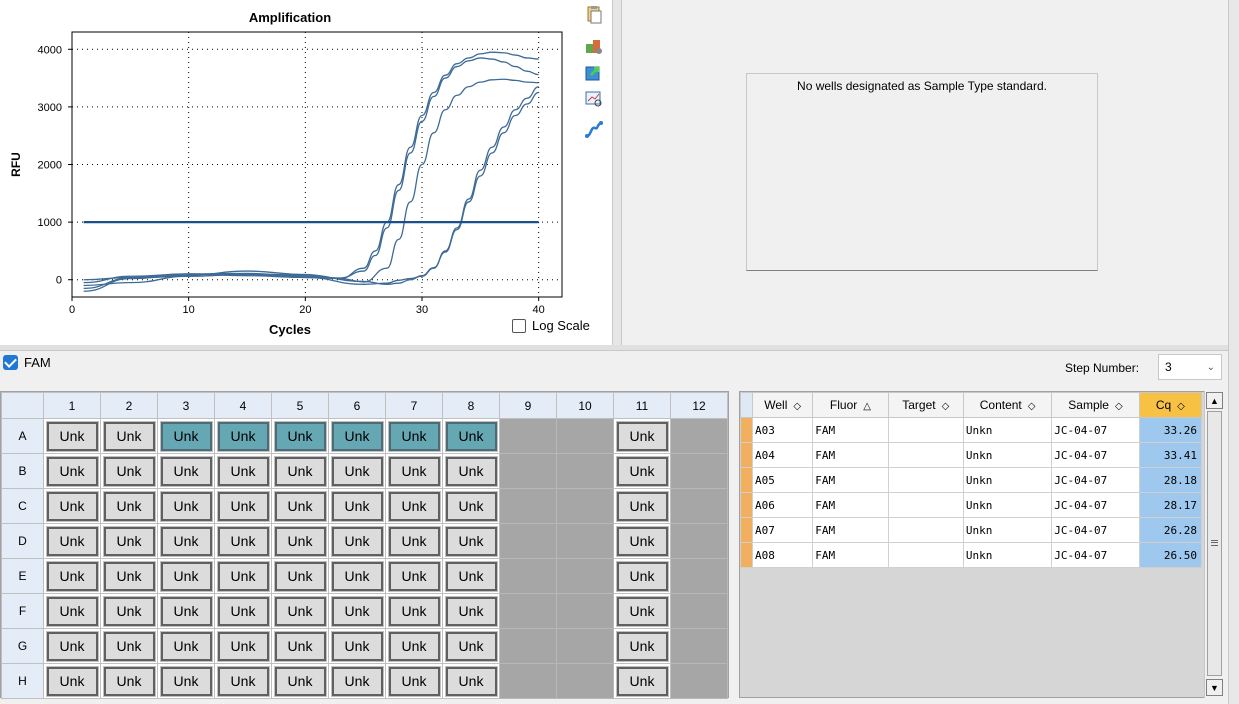 This screenshot has width=1239, height=704. What do you see at coordinates (1170, 505) in the screenshot?
I see `results-cell-cq: 28.17` at bounding box center [1170, 505].